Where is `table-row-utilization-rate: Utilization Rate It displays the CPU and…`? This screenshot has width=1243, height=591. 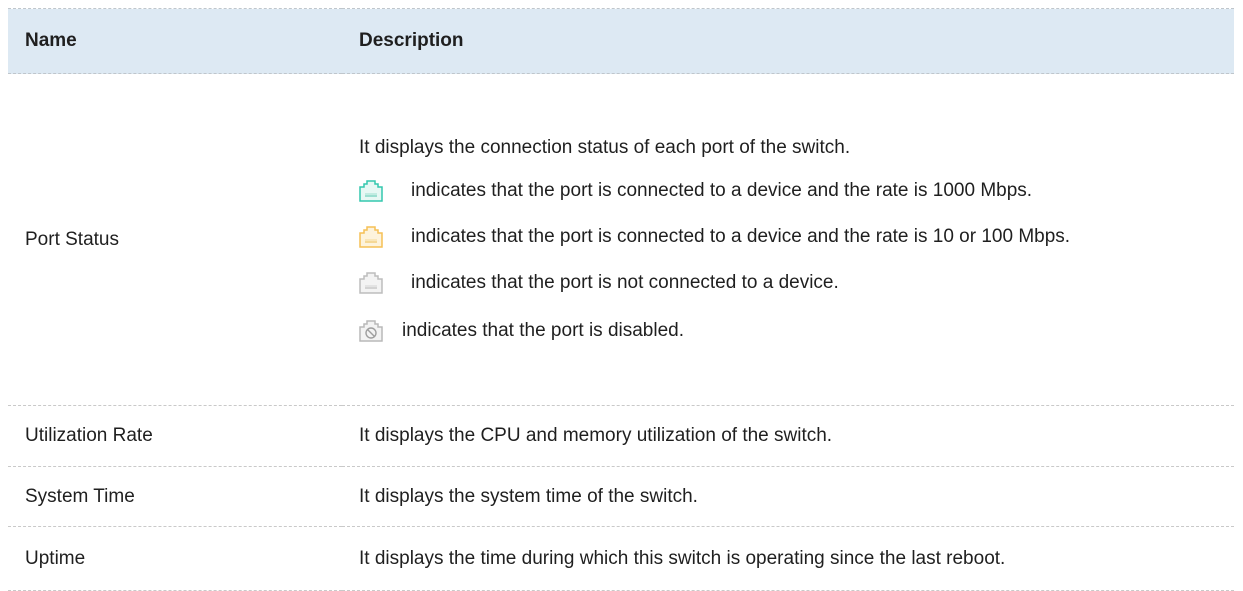
table-row-utilization-rate: Utilization Rate It displays the CPU and… is located at coordinates (621, 436).